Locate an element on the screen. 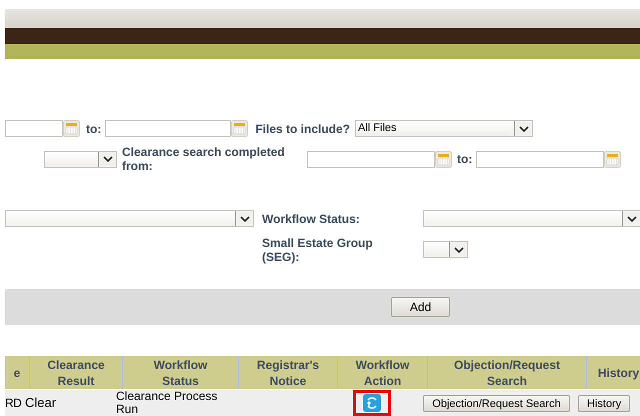  column-header: Clearance Result is located at coordinates (76, 372).